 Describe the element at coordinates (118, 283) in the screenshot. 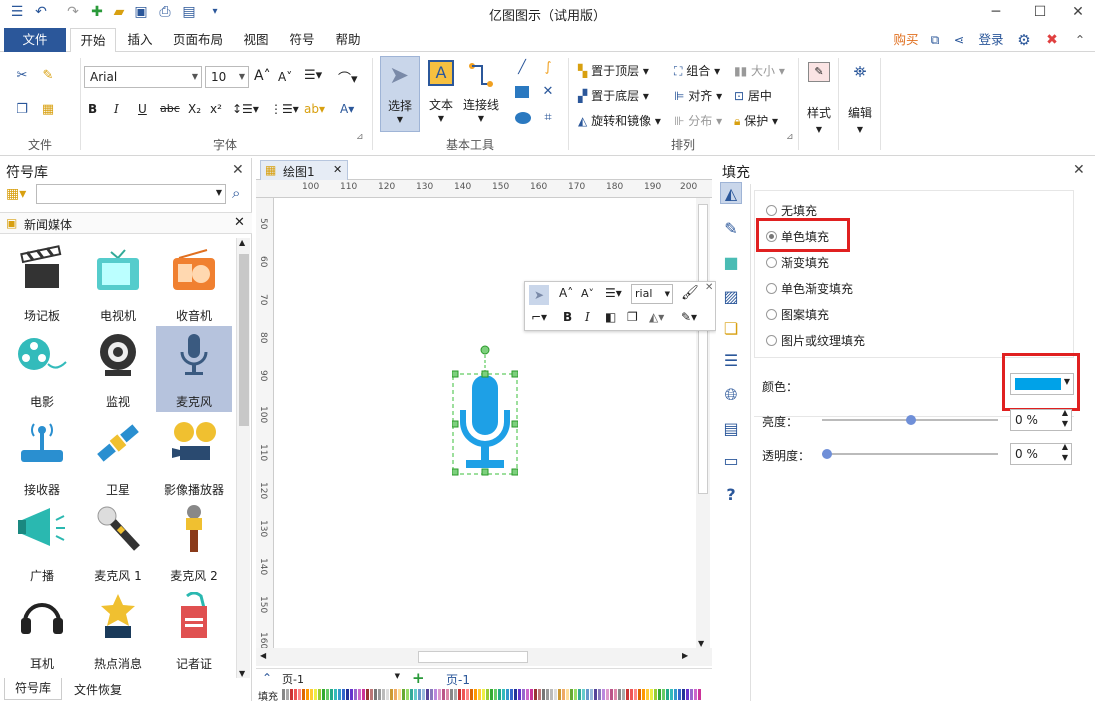

I see `symbol-tv: 电视机` at that location.